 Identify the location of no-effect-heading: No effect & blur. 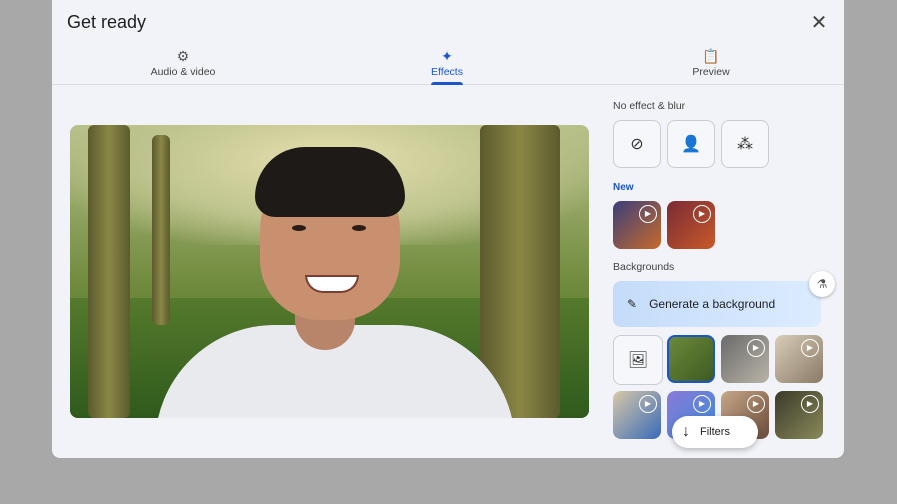
(649, 106).